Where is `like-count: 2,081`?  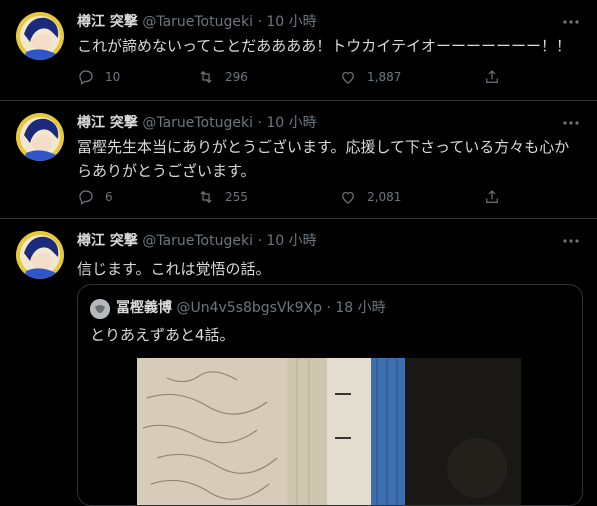 like-count: 2,081 is located at coordinates (384, 197).